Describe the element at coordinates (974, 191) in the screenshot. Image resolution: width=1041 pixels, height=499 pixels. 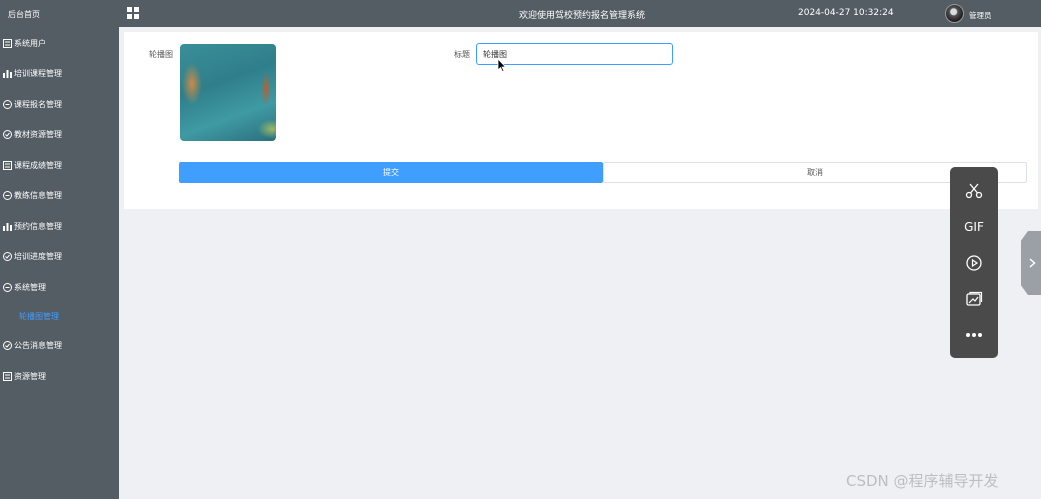
I see `scissors-icon` at that location.